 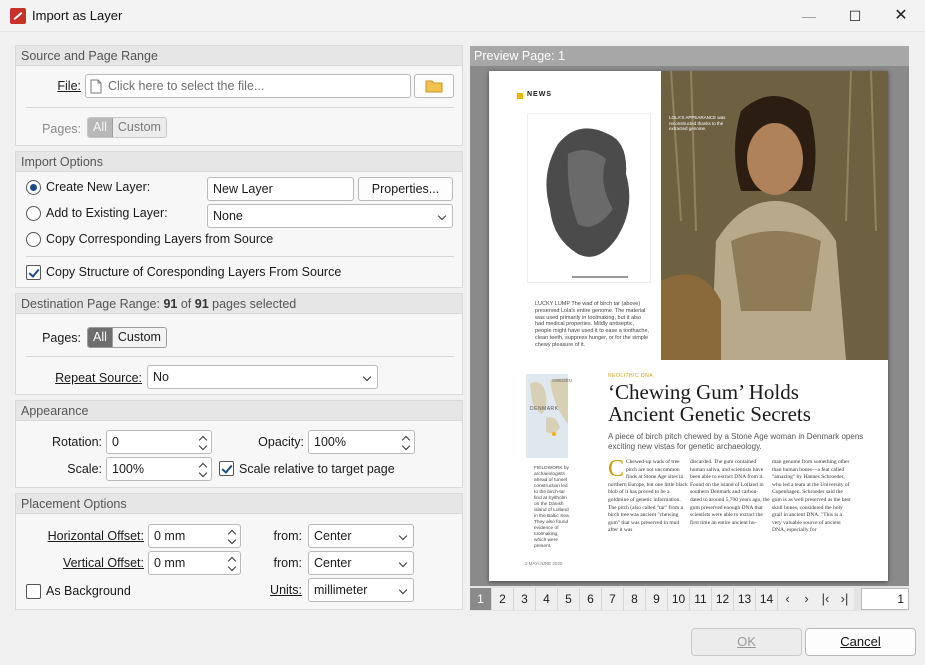 I want to click on page-number-list: 1 2 3 4 5 6 7 8 9 10 11 12 13 14, so click(x=624, y=599).